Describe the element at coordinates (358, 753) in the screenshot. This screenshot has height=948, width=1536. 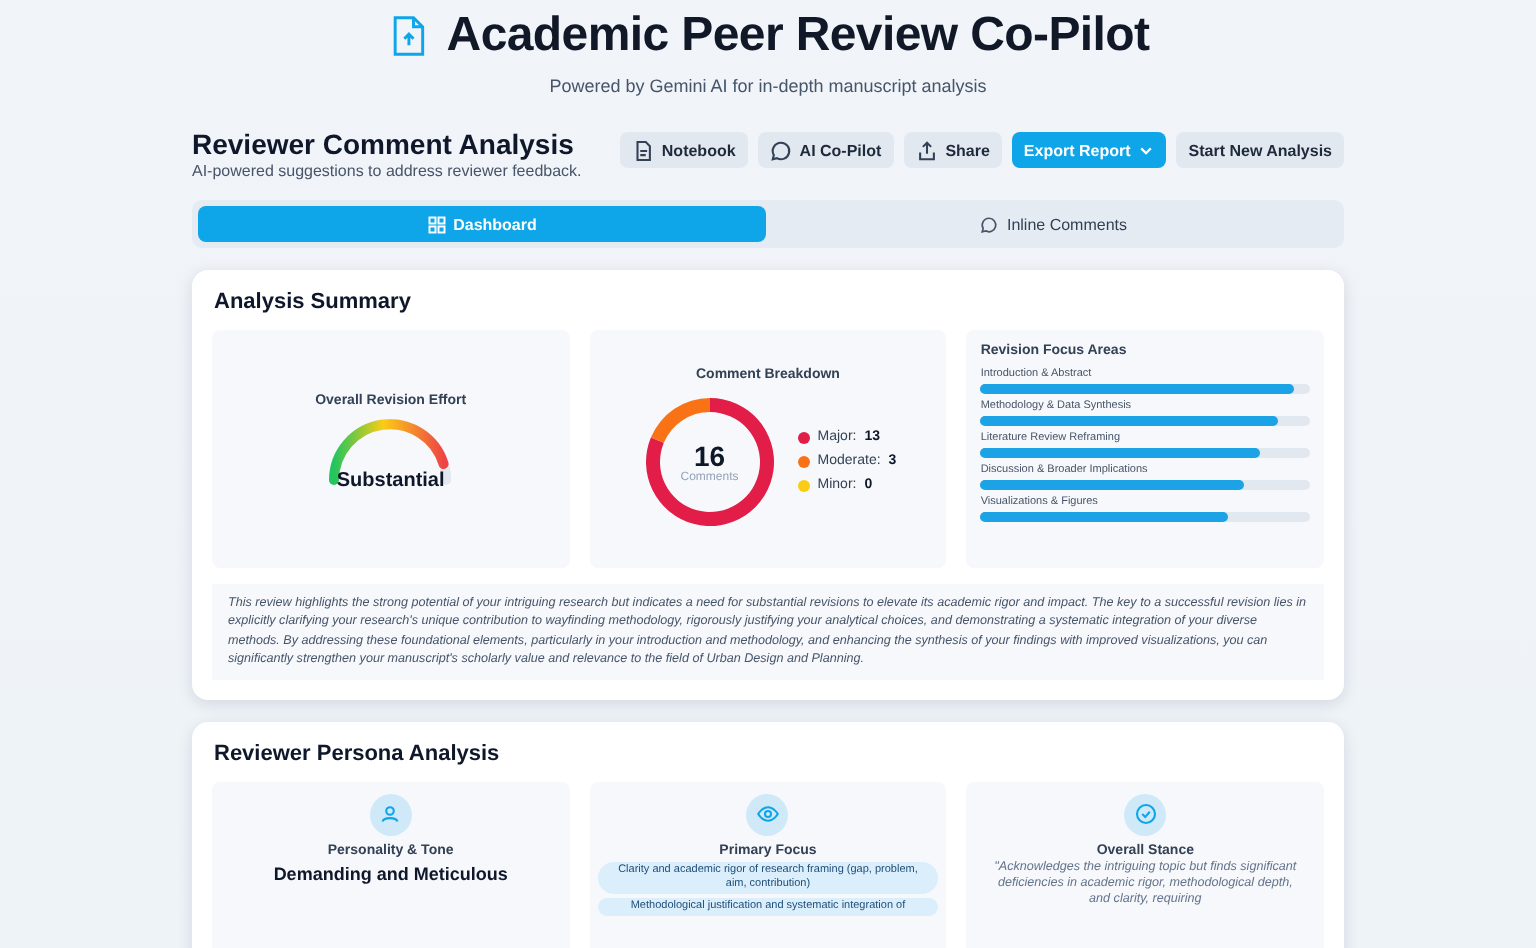
I see `section-title: Reviewer Persona Analysis` at that location.